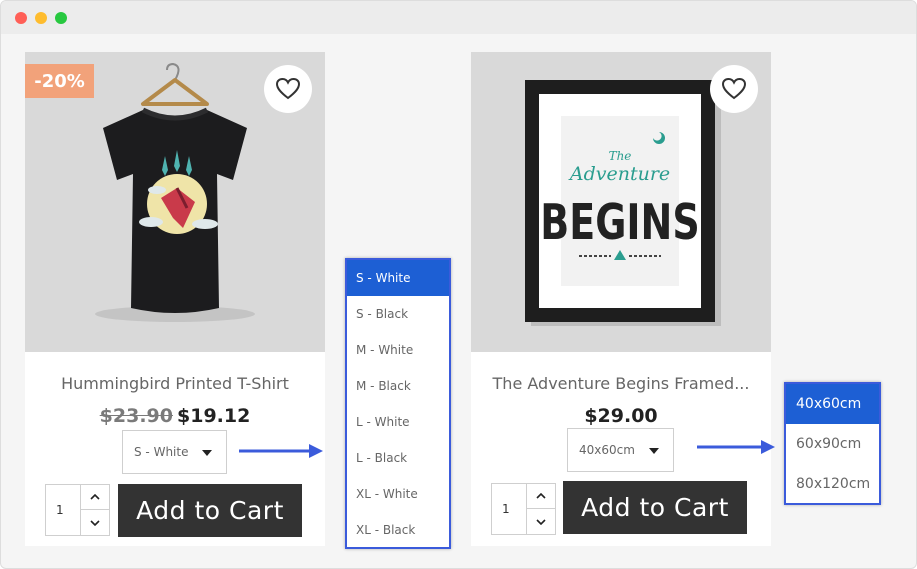 This screenshot has width=917, height=569. What do you see at coordinates (398, 386) in the screenshot?
I see `dropdown-option: M - Black` at bounding box center [398, 386].